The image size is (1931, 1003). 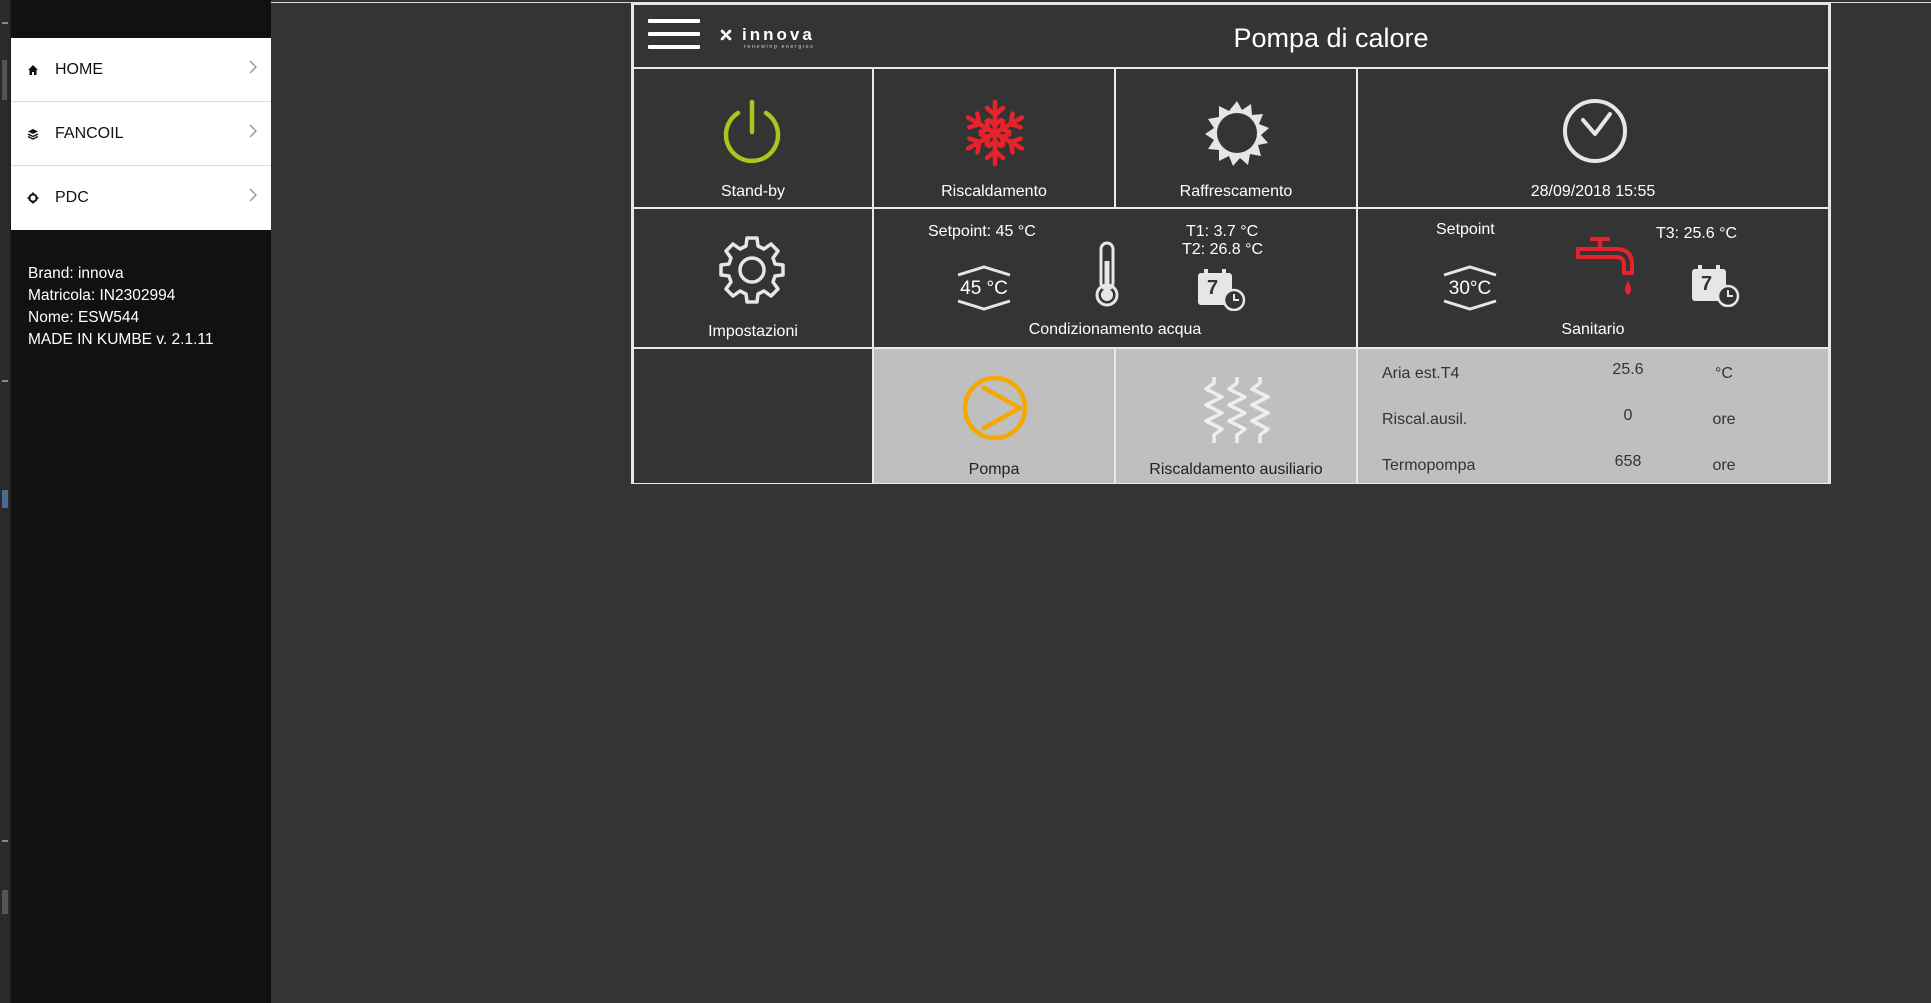 What do you see at coordinates (752, 131) in the screenshot?
I see `power-icon` at bounding box center [752, 131].